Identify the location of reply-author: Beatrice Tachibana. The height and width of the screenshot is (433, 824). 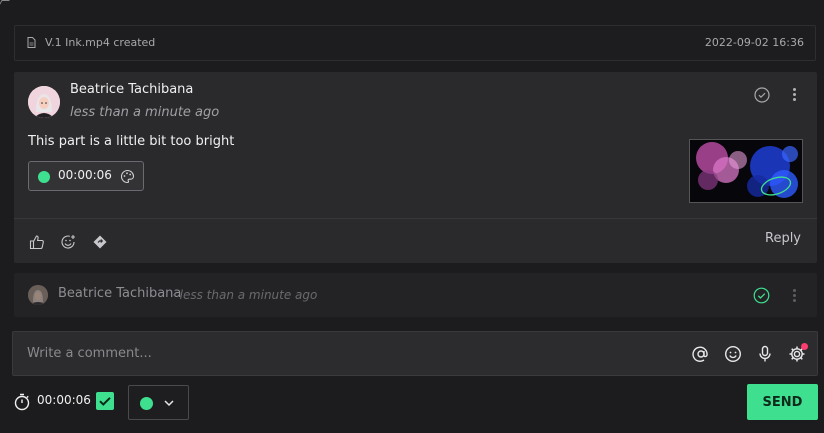
(120, 293).